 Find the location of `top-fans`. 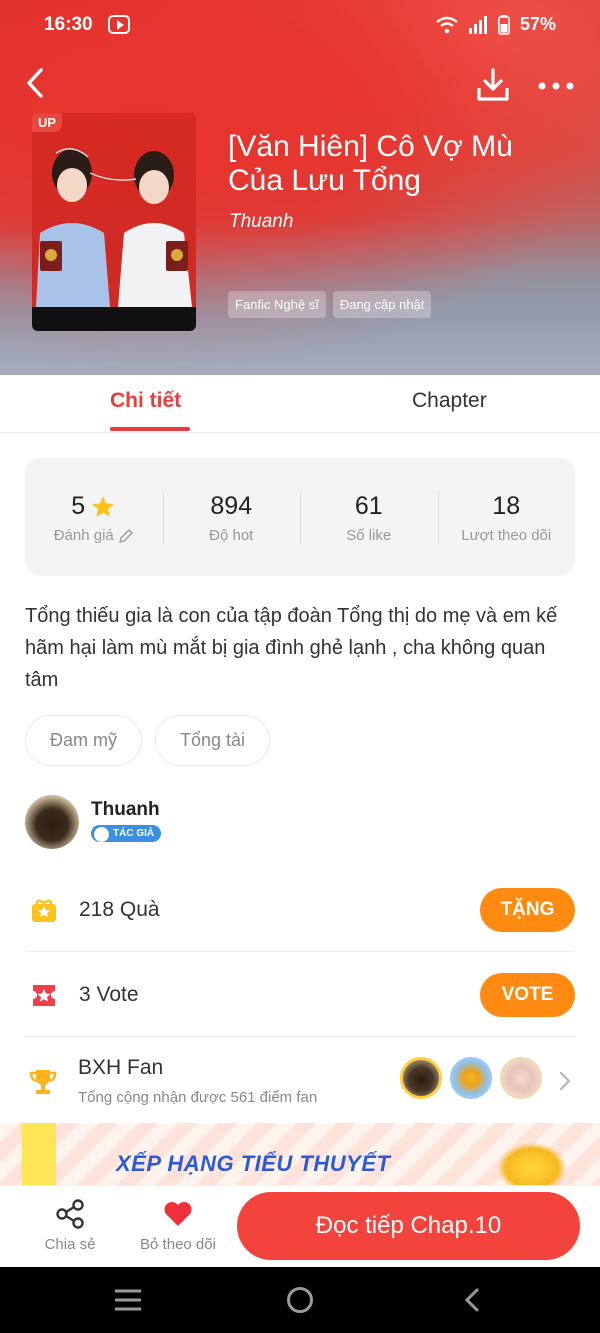

top-fans is located at coordinates (475, 1079).